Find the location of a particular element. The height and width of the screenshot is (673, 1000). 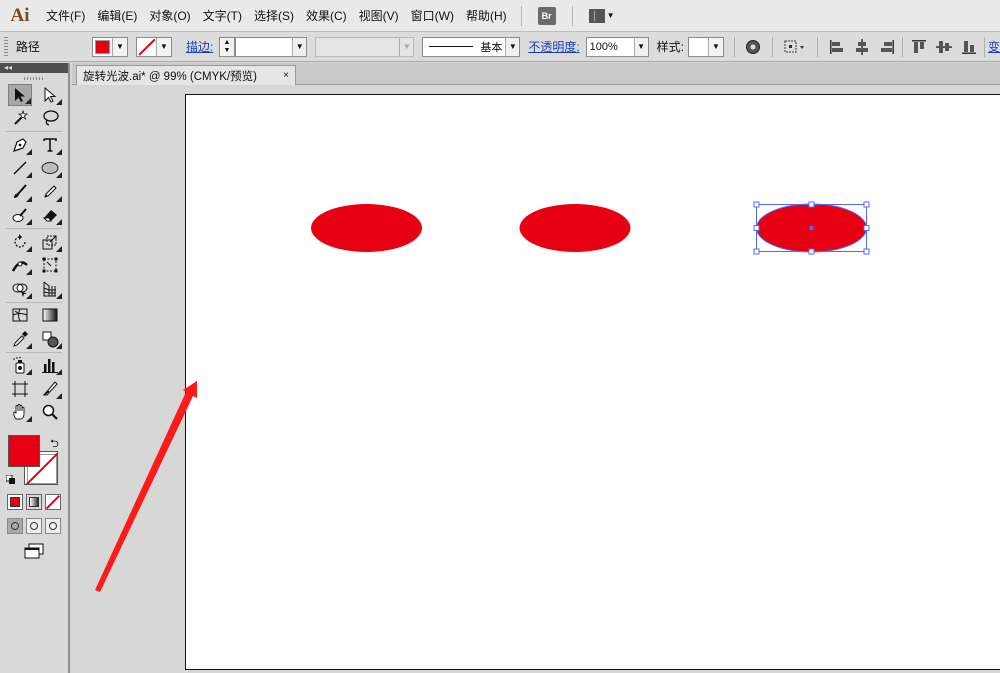

align-right-icon is located at coordinates (887, 46).